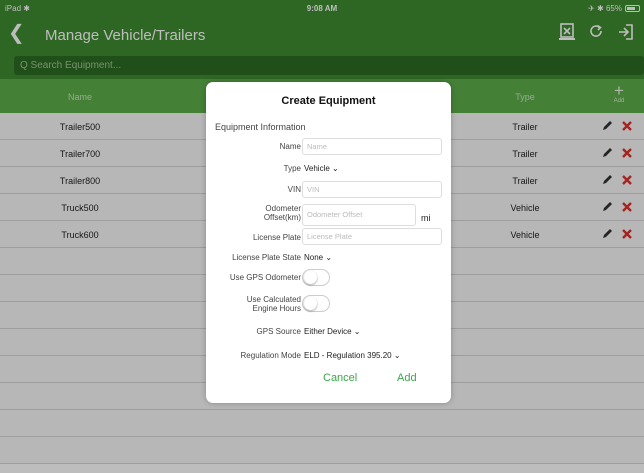 This screenshot has width=644, height=473. What do you see at coordinates (372, 146) in the screenshot?
I see `name-field: Name` at bounding box center [372, 146].